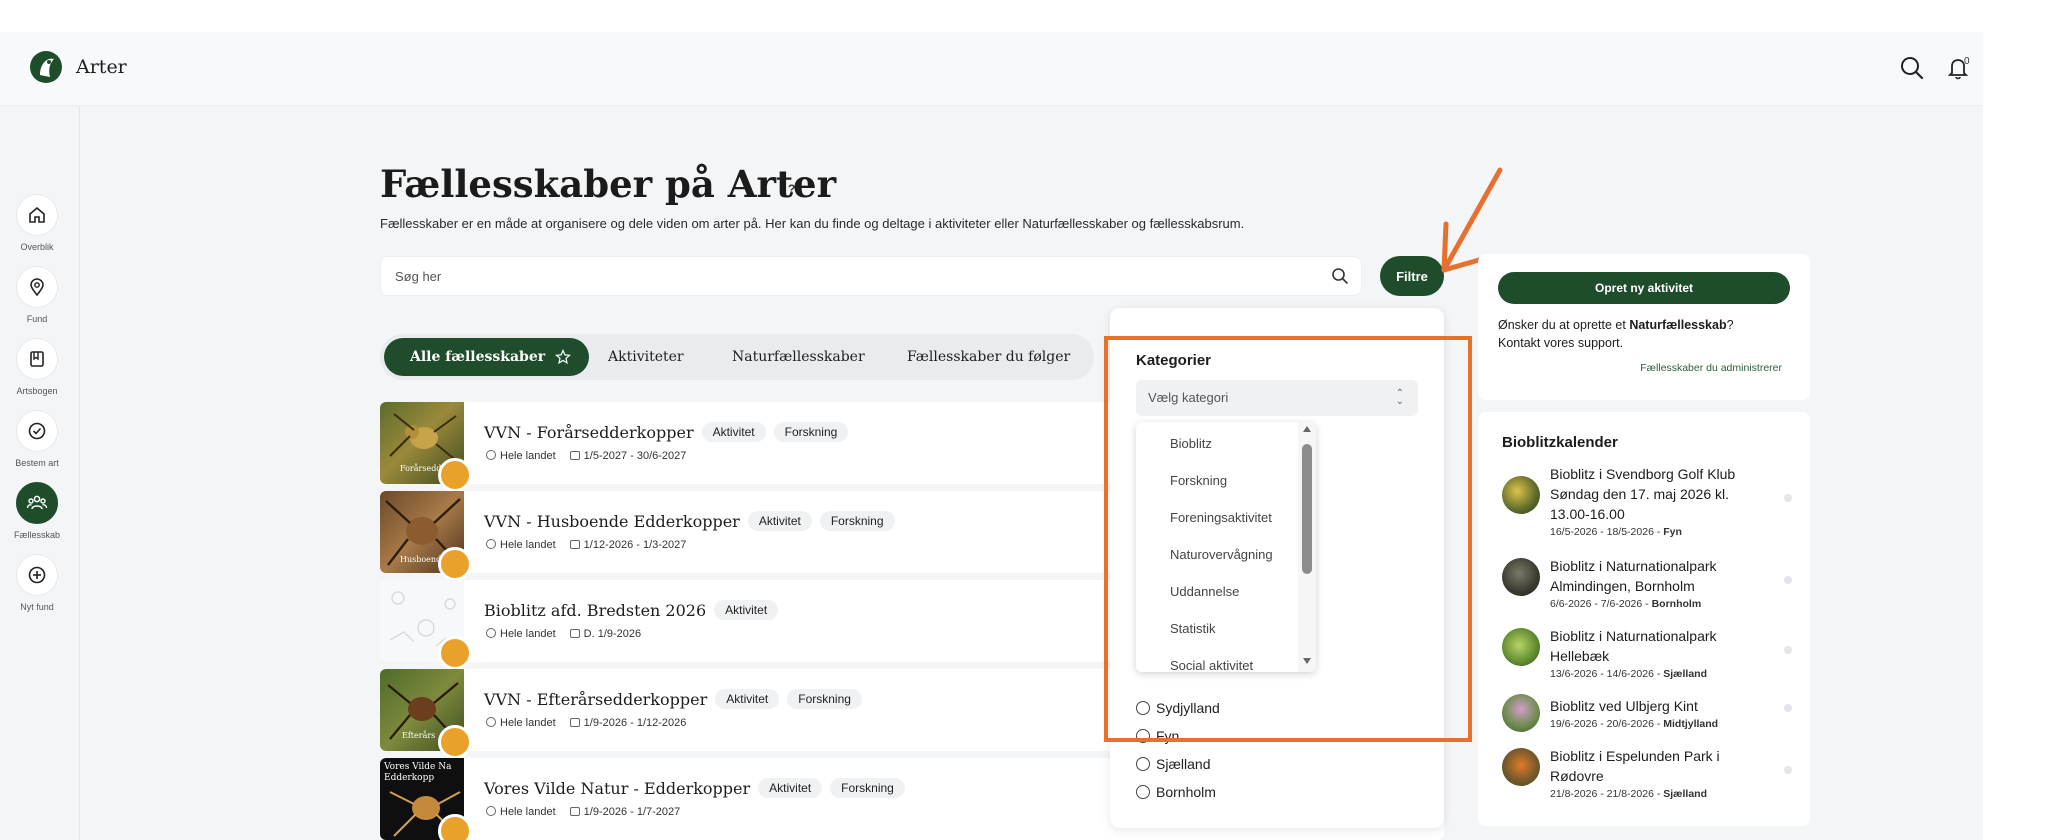  What do you see at coordinates (418, 772) in the screenshot?
I see `thumbnail-text: Vores Vilde Na Edderkopp` at bounding box center [418, 772].